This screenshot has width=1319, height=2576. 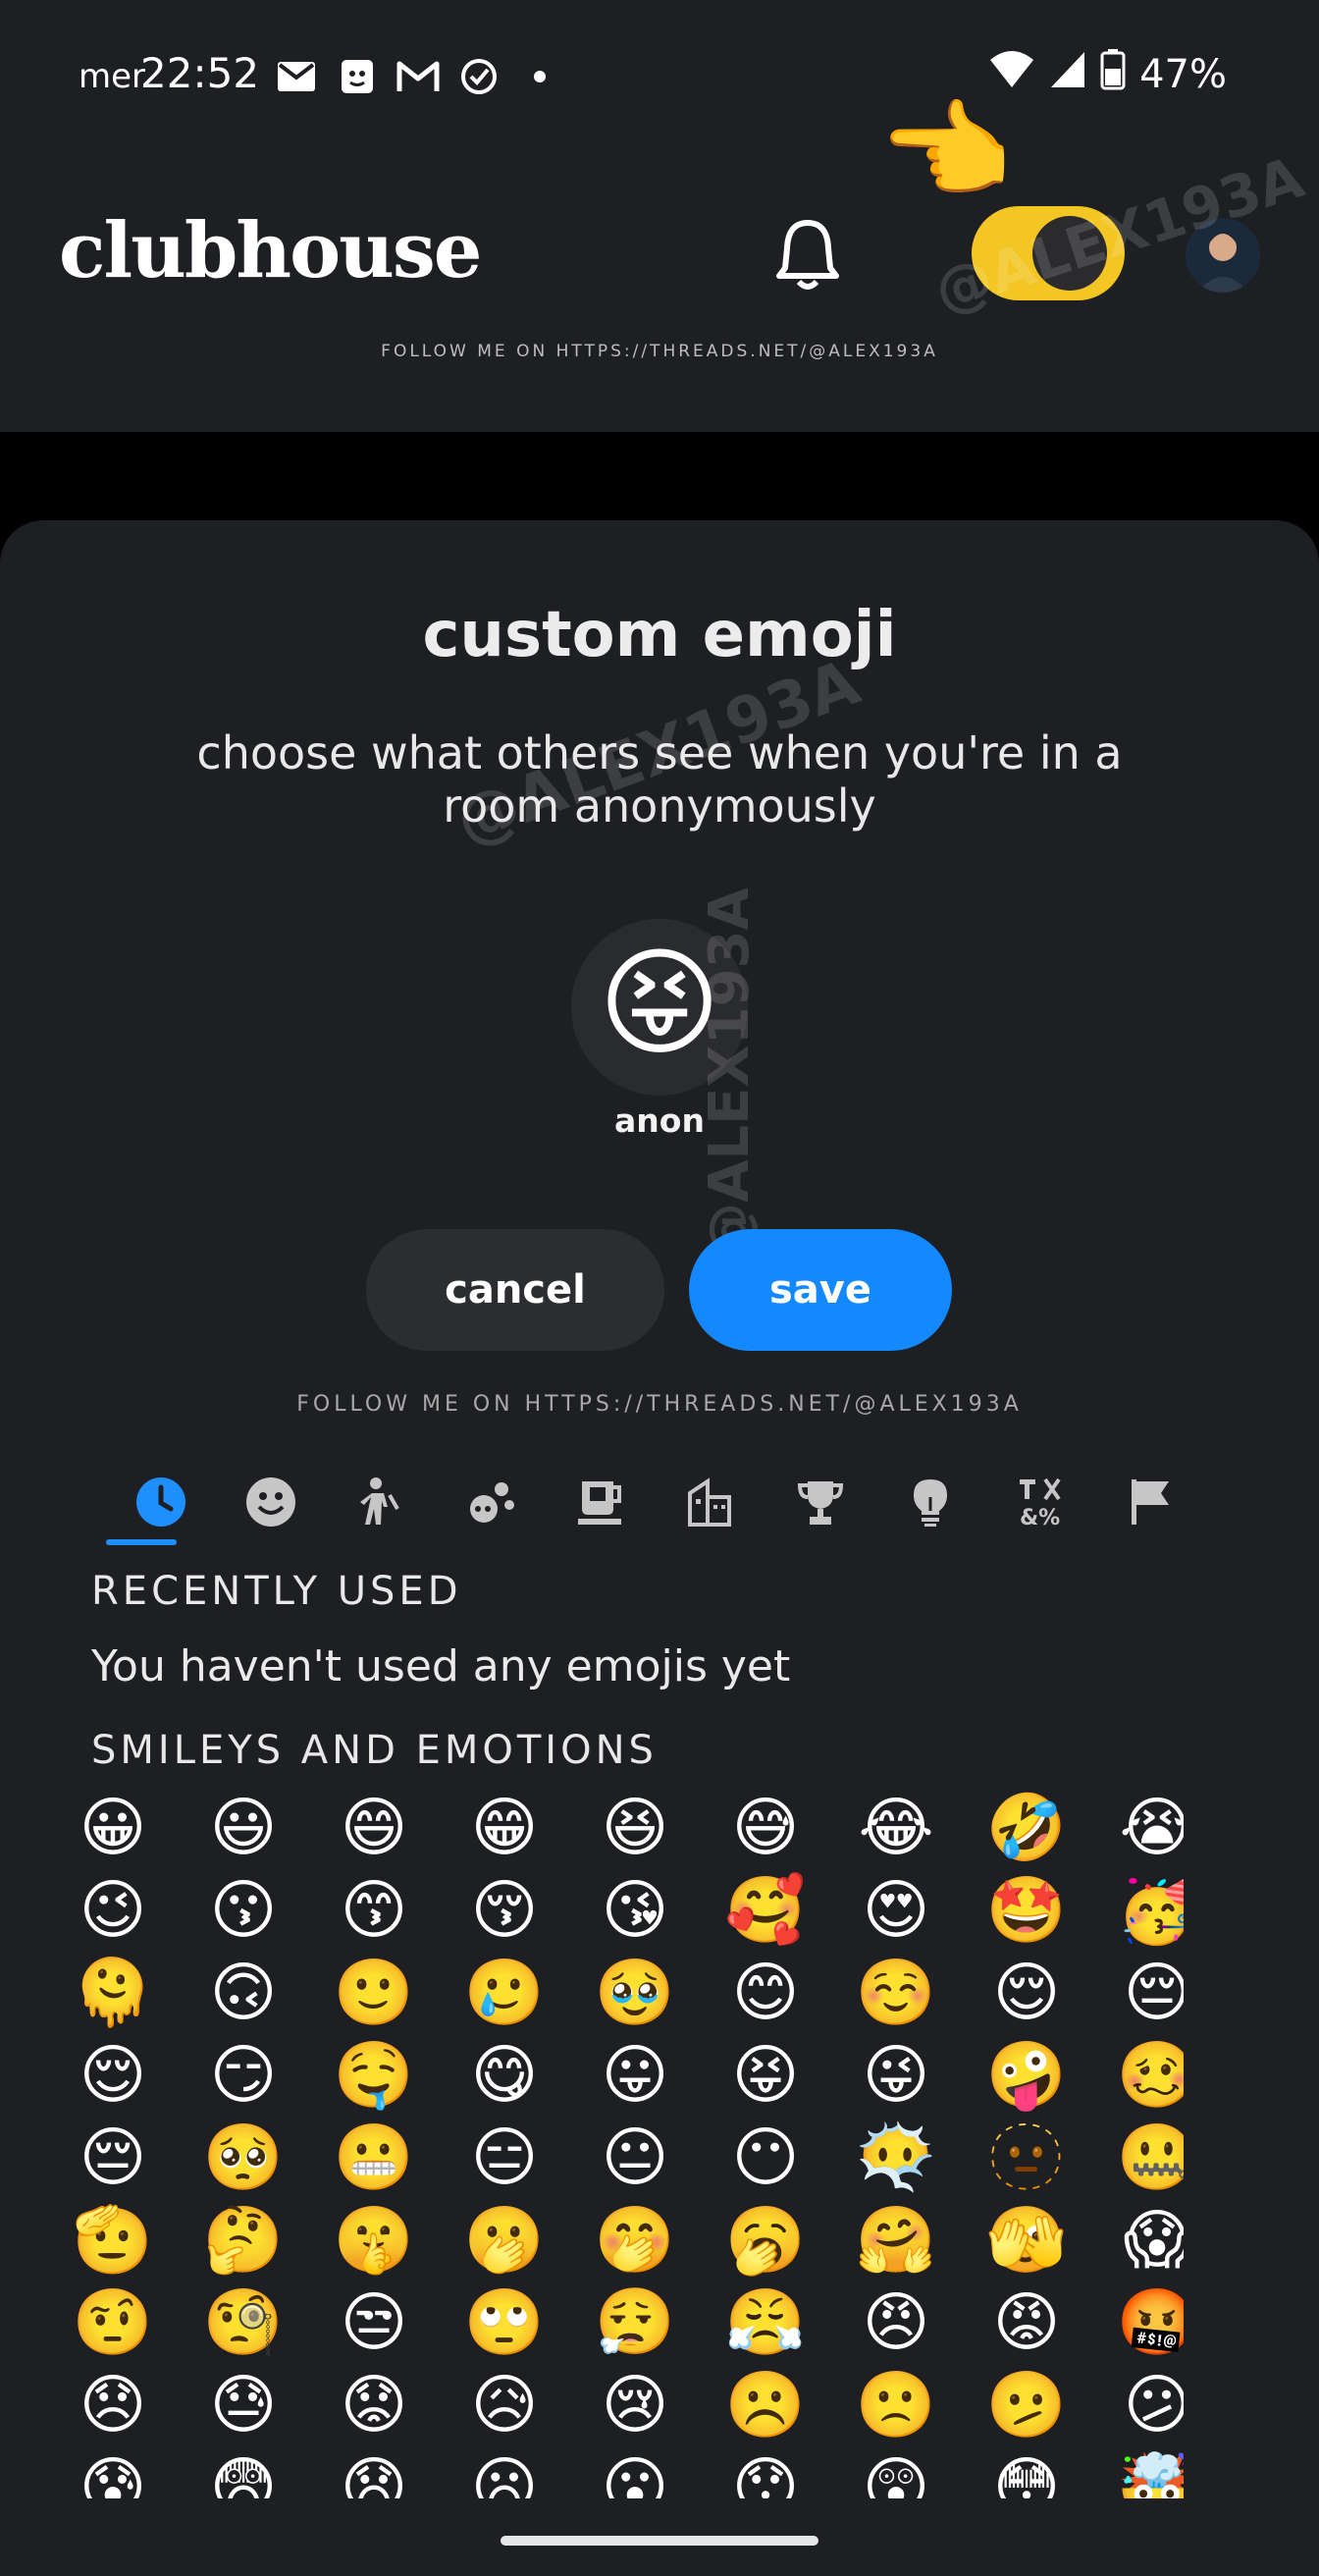 I want to click on emoji-option: 🥳, so click(x=1147, y=1910).